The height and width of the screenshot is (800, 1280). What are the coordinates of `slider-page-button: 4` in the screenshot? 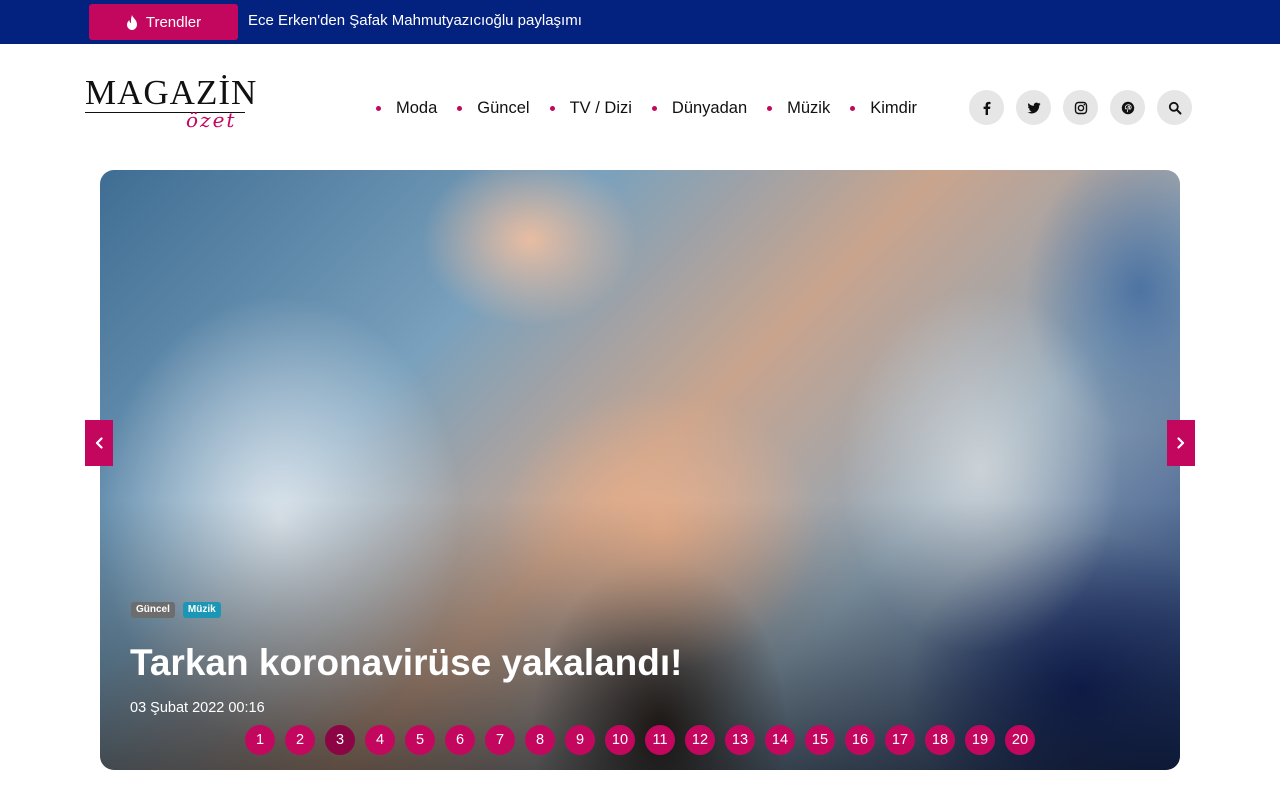 It's located at (380, 740).